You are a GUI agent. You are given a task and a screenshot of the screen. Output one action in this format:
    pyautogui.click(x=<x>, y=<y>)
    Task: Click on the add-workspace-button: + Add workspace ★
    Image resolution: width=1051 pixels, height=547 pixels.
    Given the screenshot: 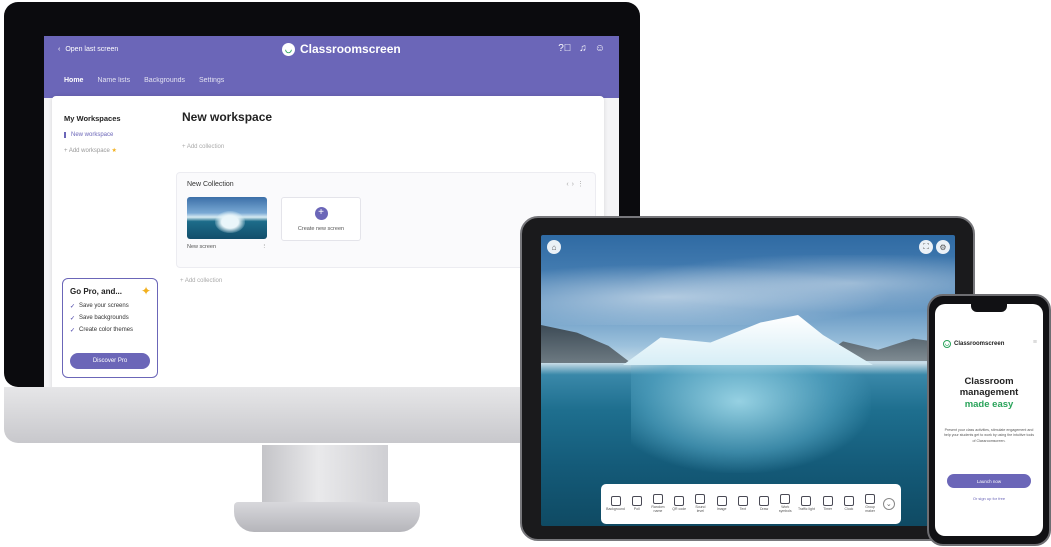 What is the action you would take?
    pyautogui.click(x=114, y=150)
    